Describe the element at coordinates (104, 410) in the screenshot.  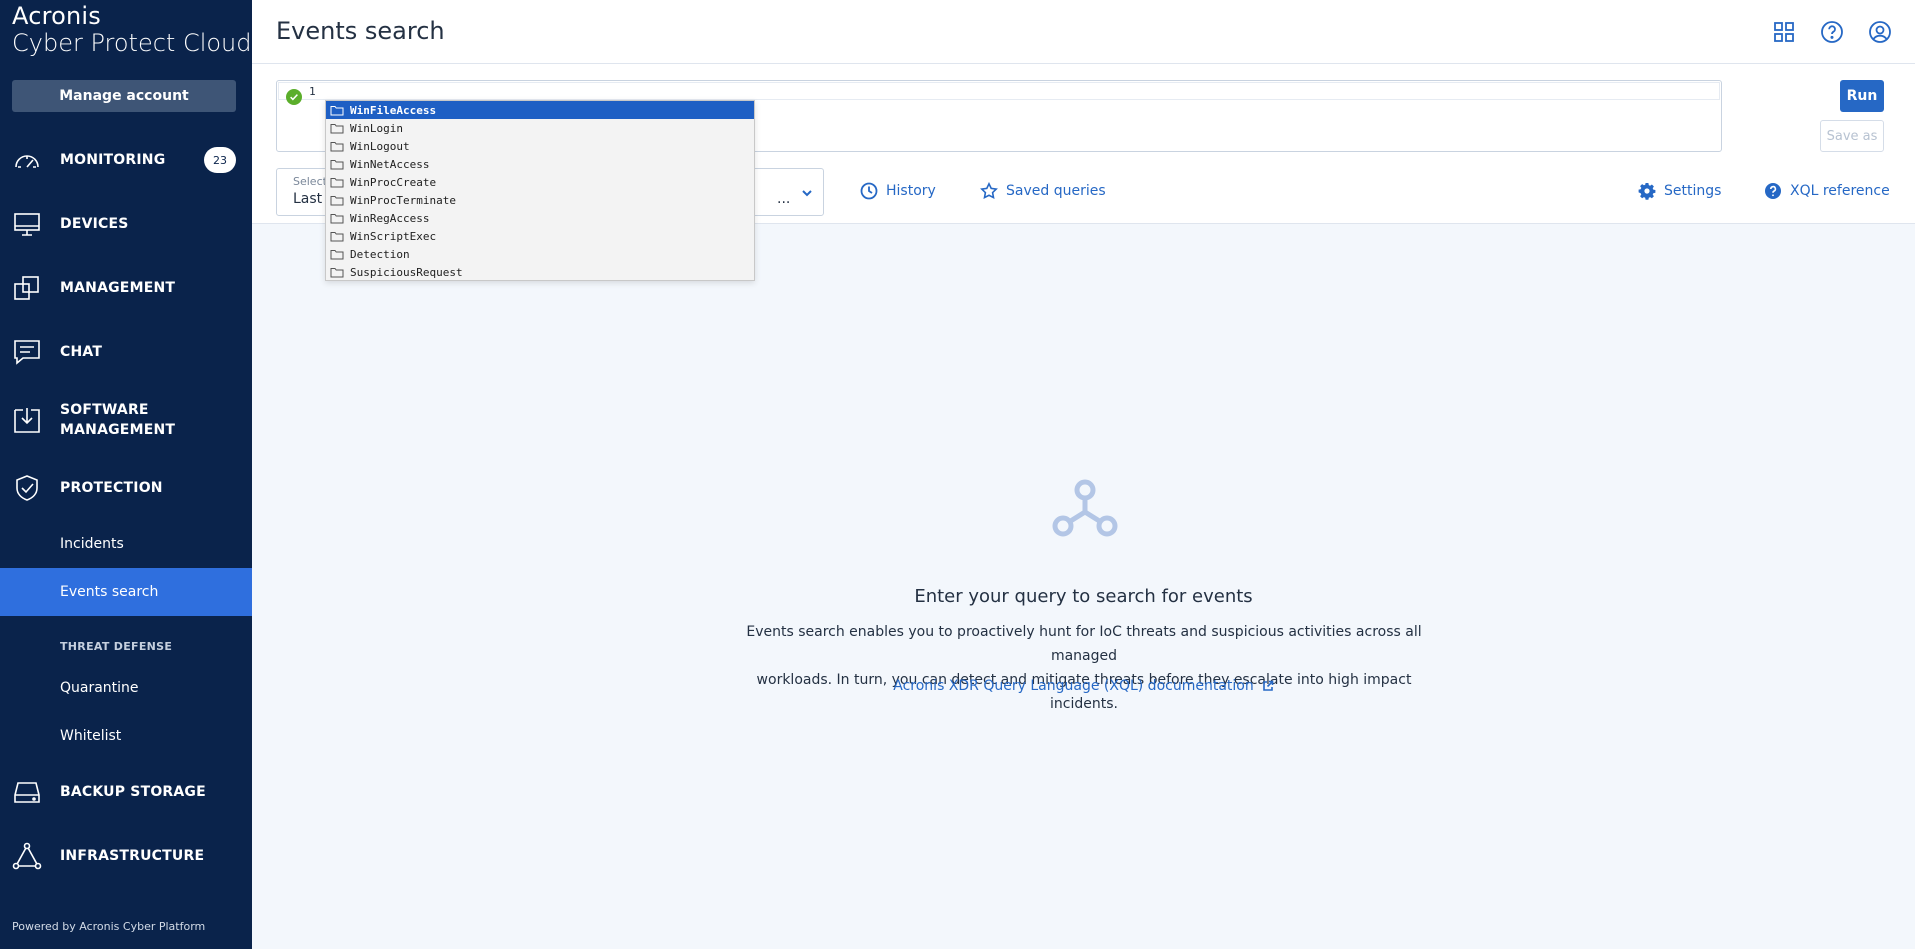
I see `sidebar-item-label-line1: SOFTWARE` at that location.